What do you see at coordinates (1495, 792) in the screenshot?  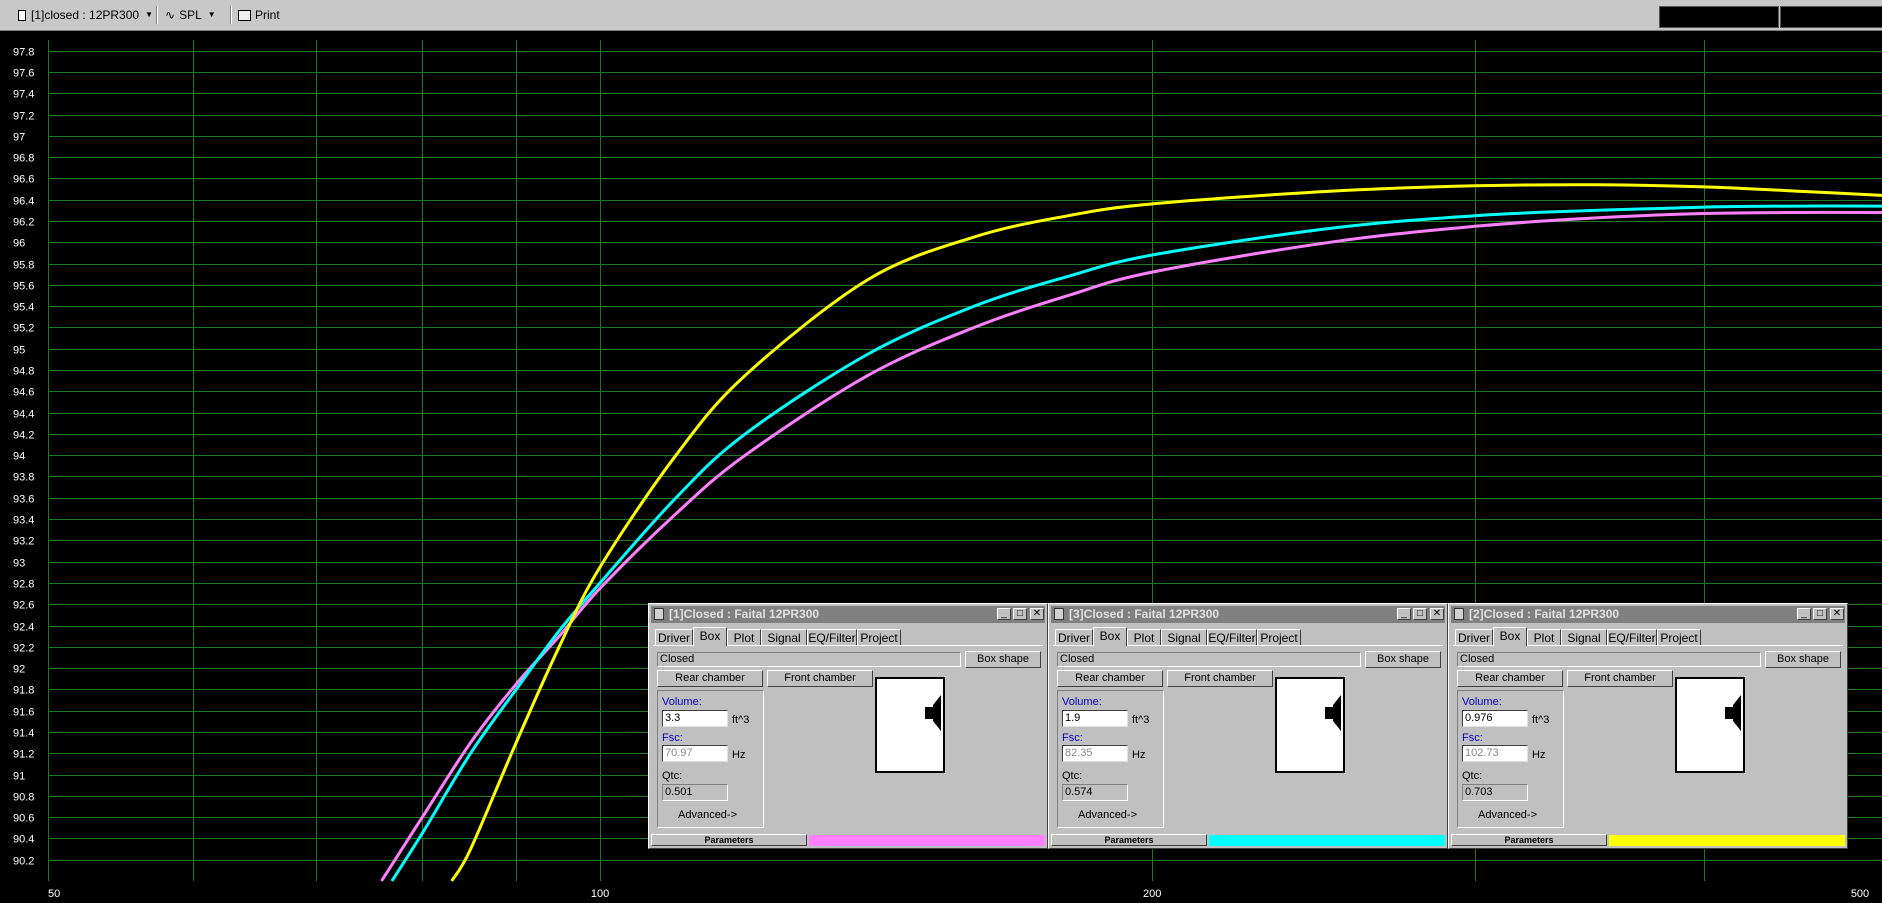 I see `qtc-value: 0.703` at bounding box center [1495, 792].